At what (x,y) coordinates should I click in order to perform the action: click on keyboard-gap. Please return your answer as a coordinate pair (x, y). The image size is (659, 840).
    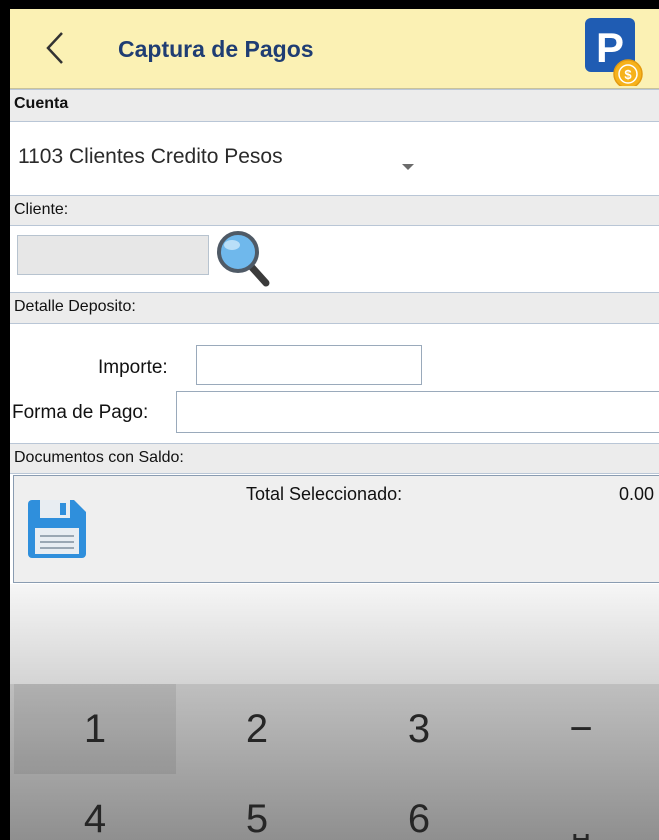
    Looking at the image, I should click on (334, 634).